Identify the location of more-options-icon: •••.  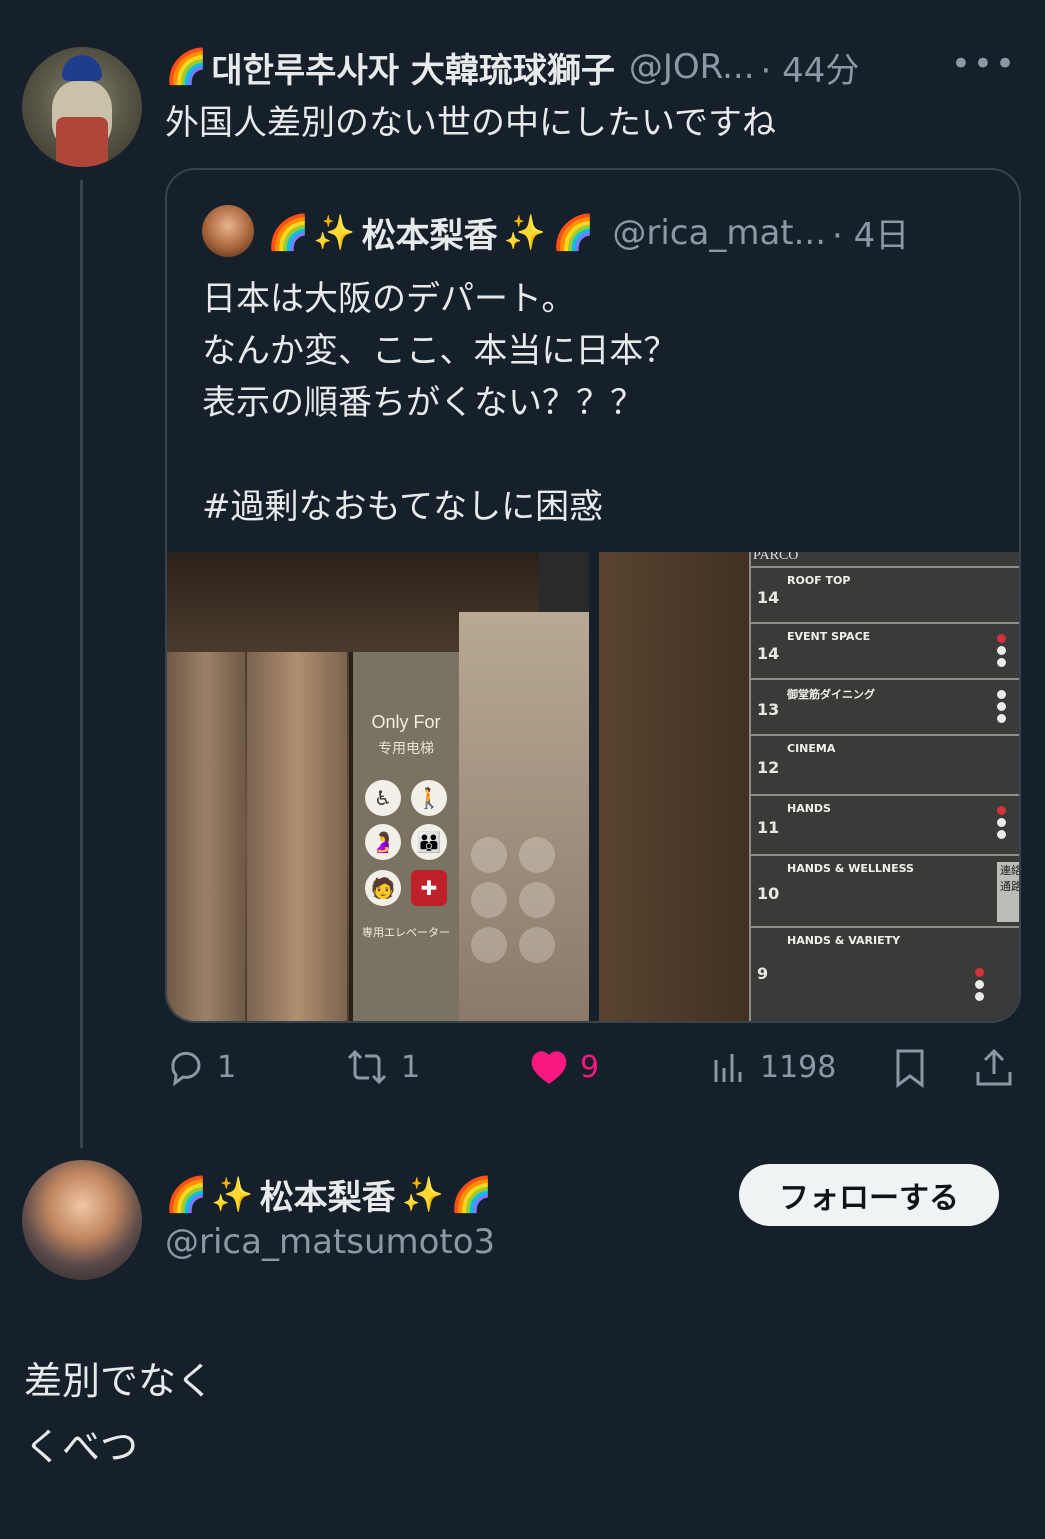
(984, 64).